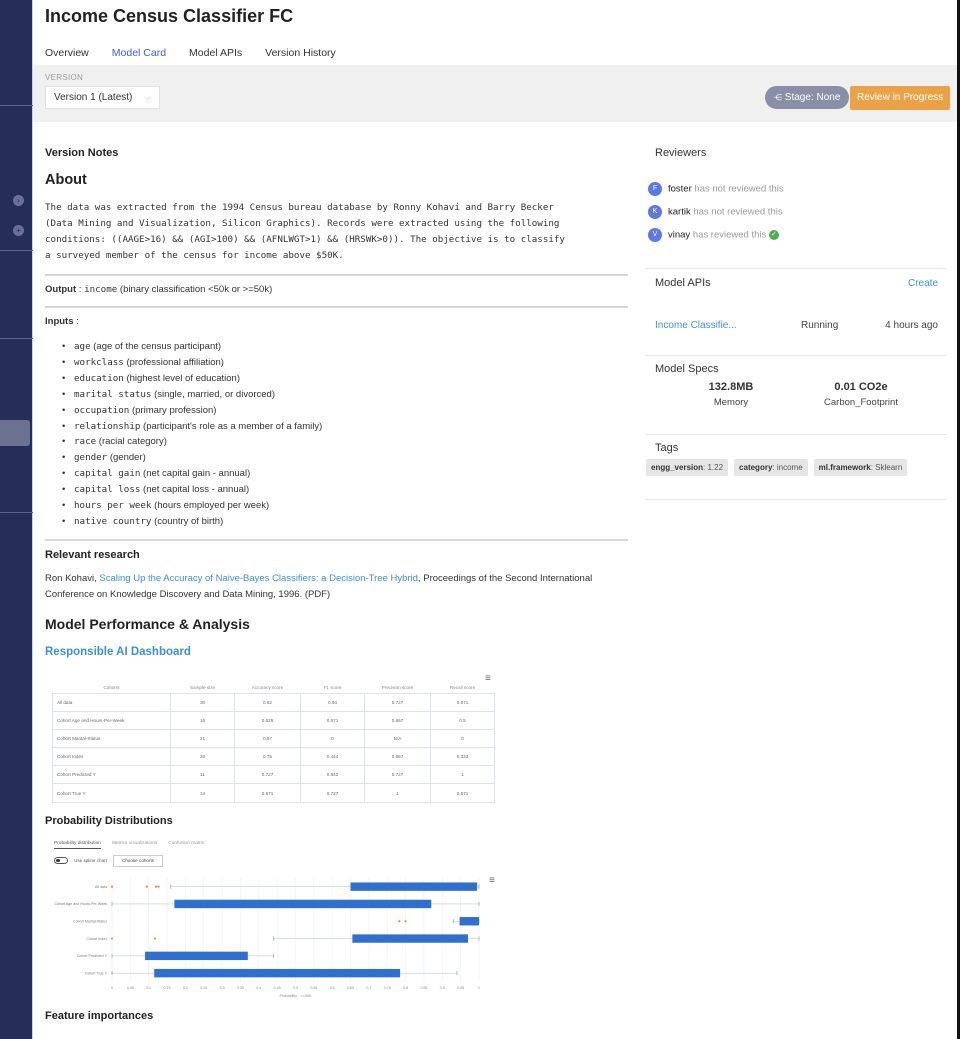  Describe the element at coordinates (15, 433) in the screenshot. I see `sidebar-active-item` at that location.